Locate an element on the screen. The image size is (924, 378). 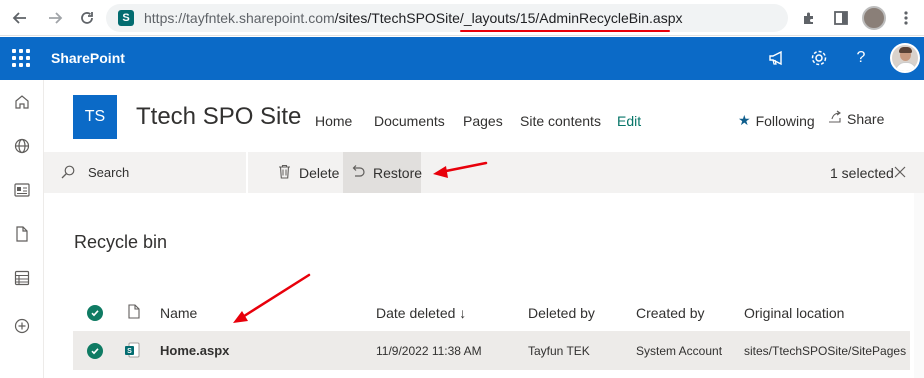
clear-selection-icon is located at coordinates (900, 174).